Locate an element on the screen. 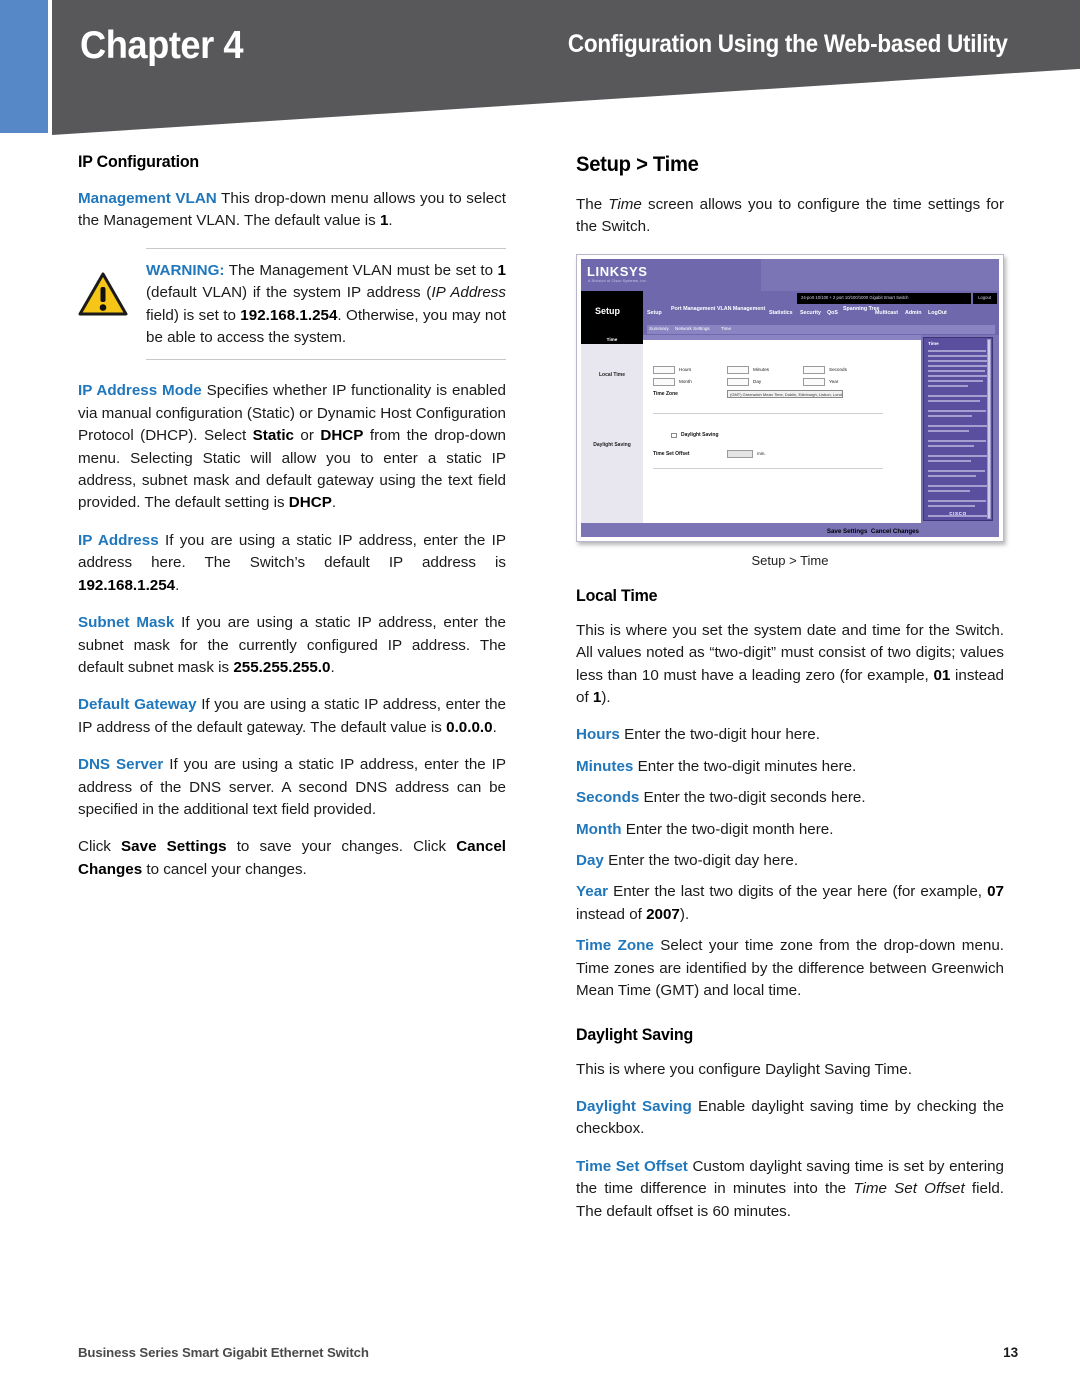 Image resolution: width=1080 pixels, height=1397 pixels. nav-item-multicast: Multicast is located at coordinates (886, 313).